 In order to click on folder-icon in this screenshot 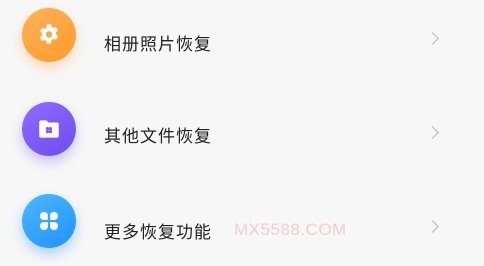, I will do `click(49, 129)`.